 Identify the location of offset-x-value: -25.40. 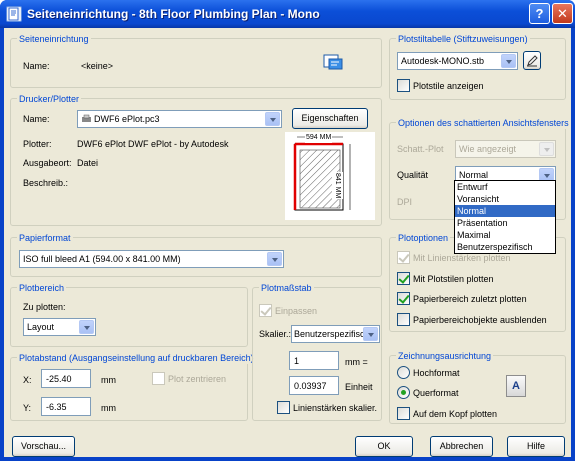
(59, 379).